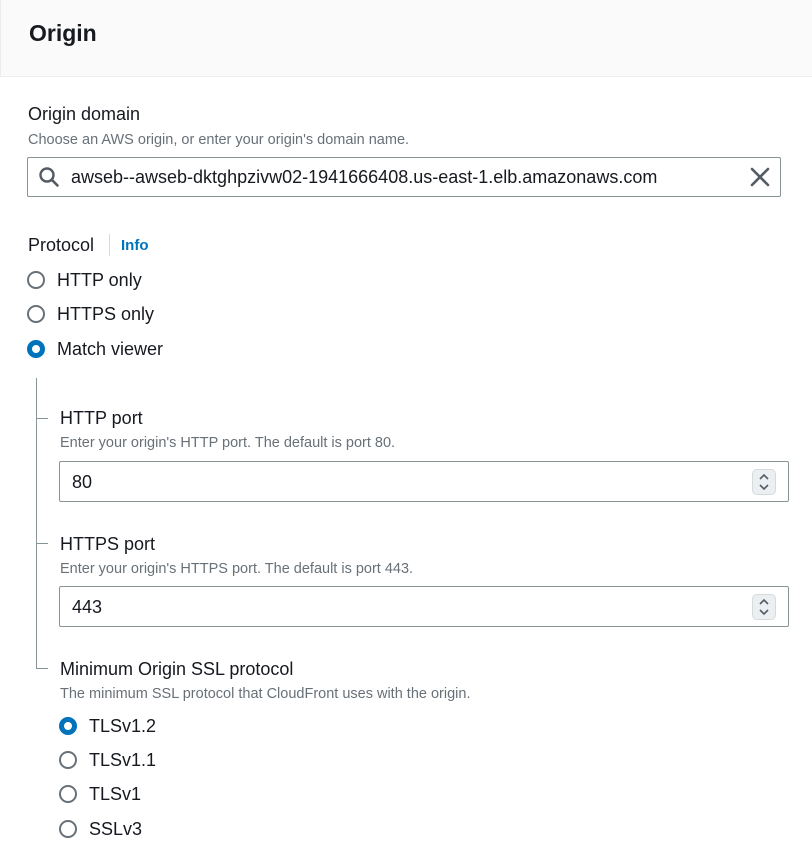 The width and height of the screenshot is (812, 851). Describe the element at coordinates (68, 794) in the screenshot. I see `radio-tlsv1` at that location.